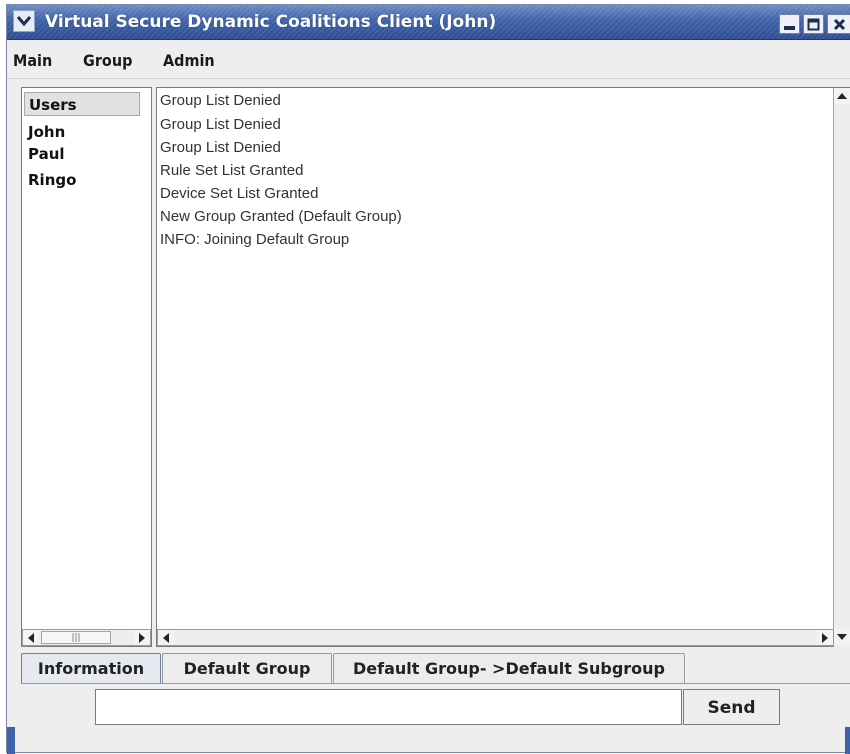  I want to click on scroll-up-button, so click(842, 96).